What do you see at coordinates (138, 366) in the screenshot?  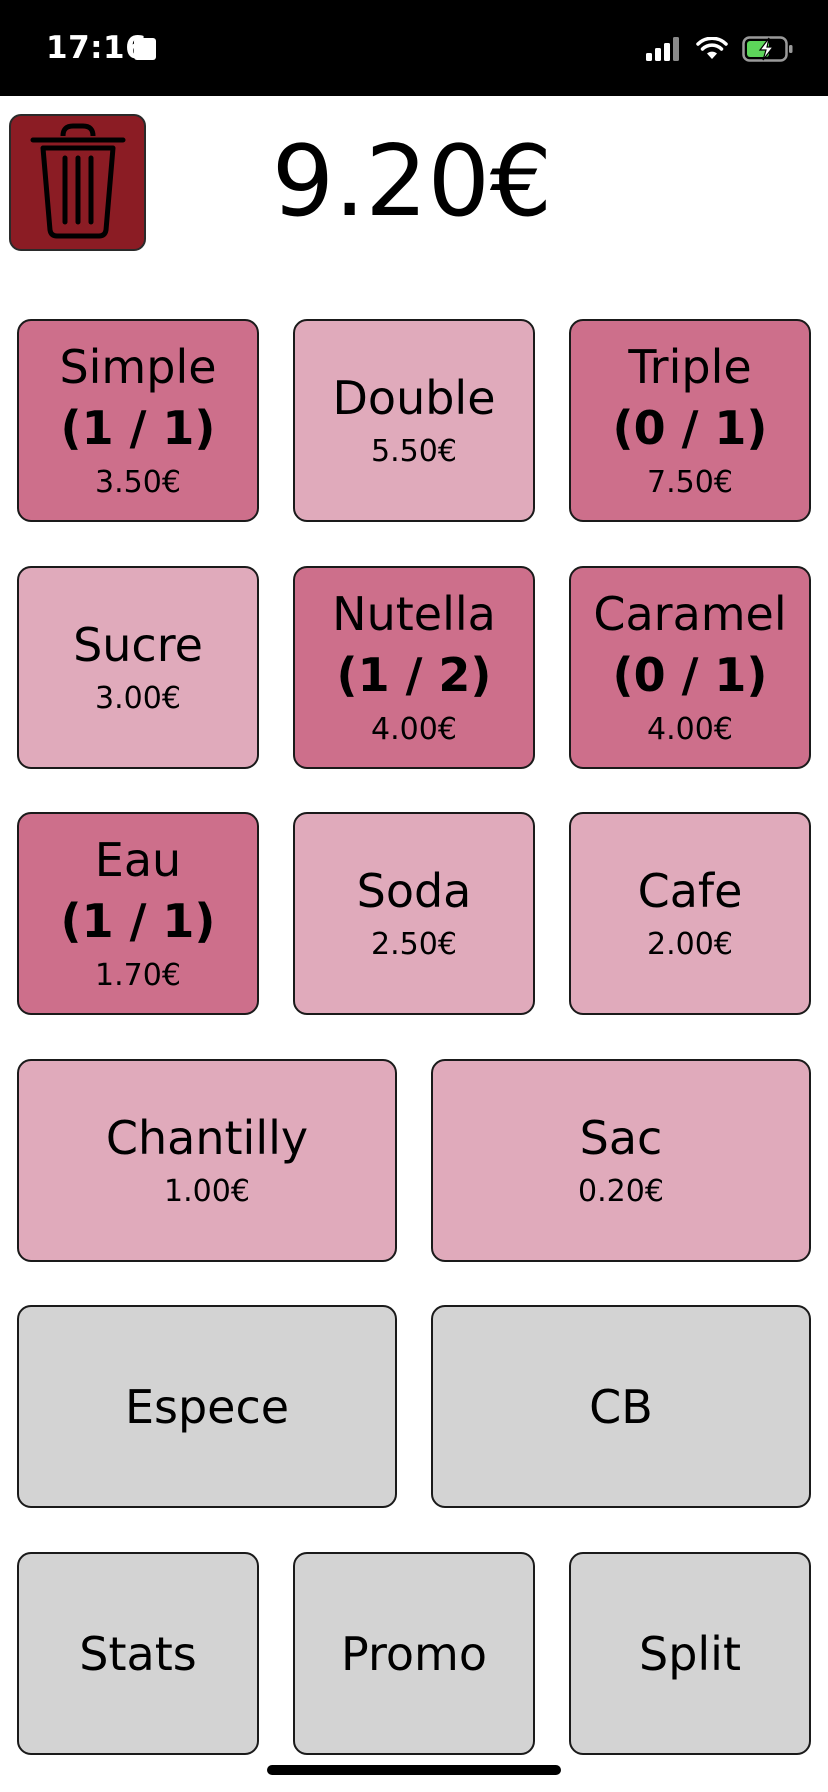 I see `product-name: Simple` at bounding box center [138, 366].